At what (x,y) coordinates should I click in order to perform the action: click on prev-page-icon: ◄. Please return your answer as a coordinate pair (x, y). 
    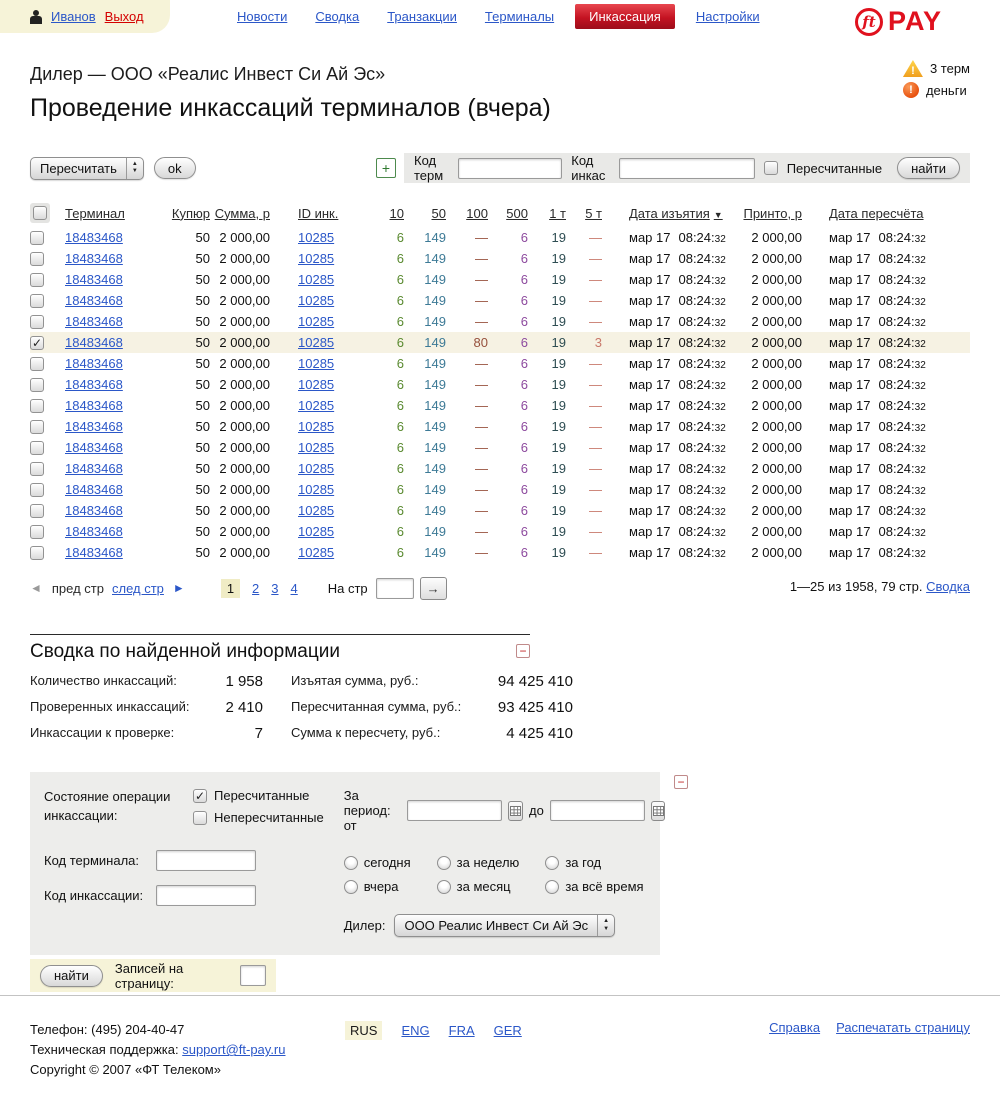
    Looking at the image, I should click on (36, 588).